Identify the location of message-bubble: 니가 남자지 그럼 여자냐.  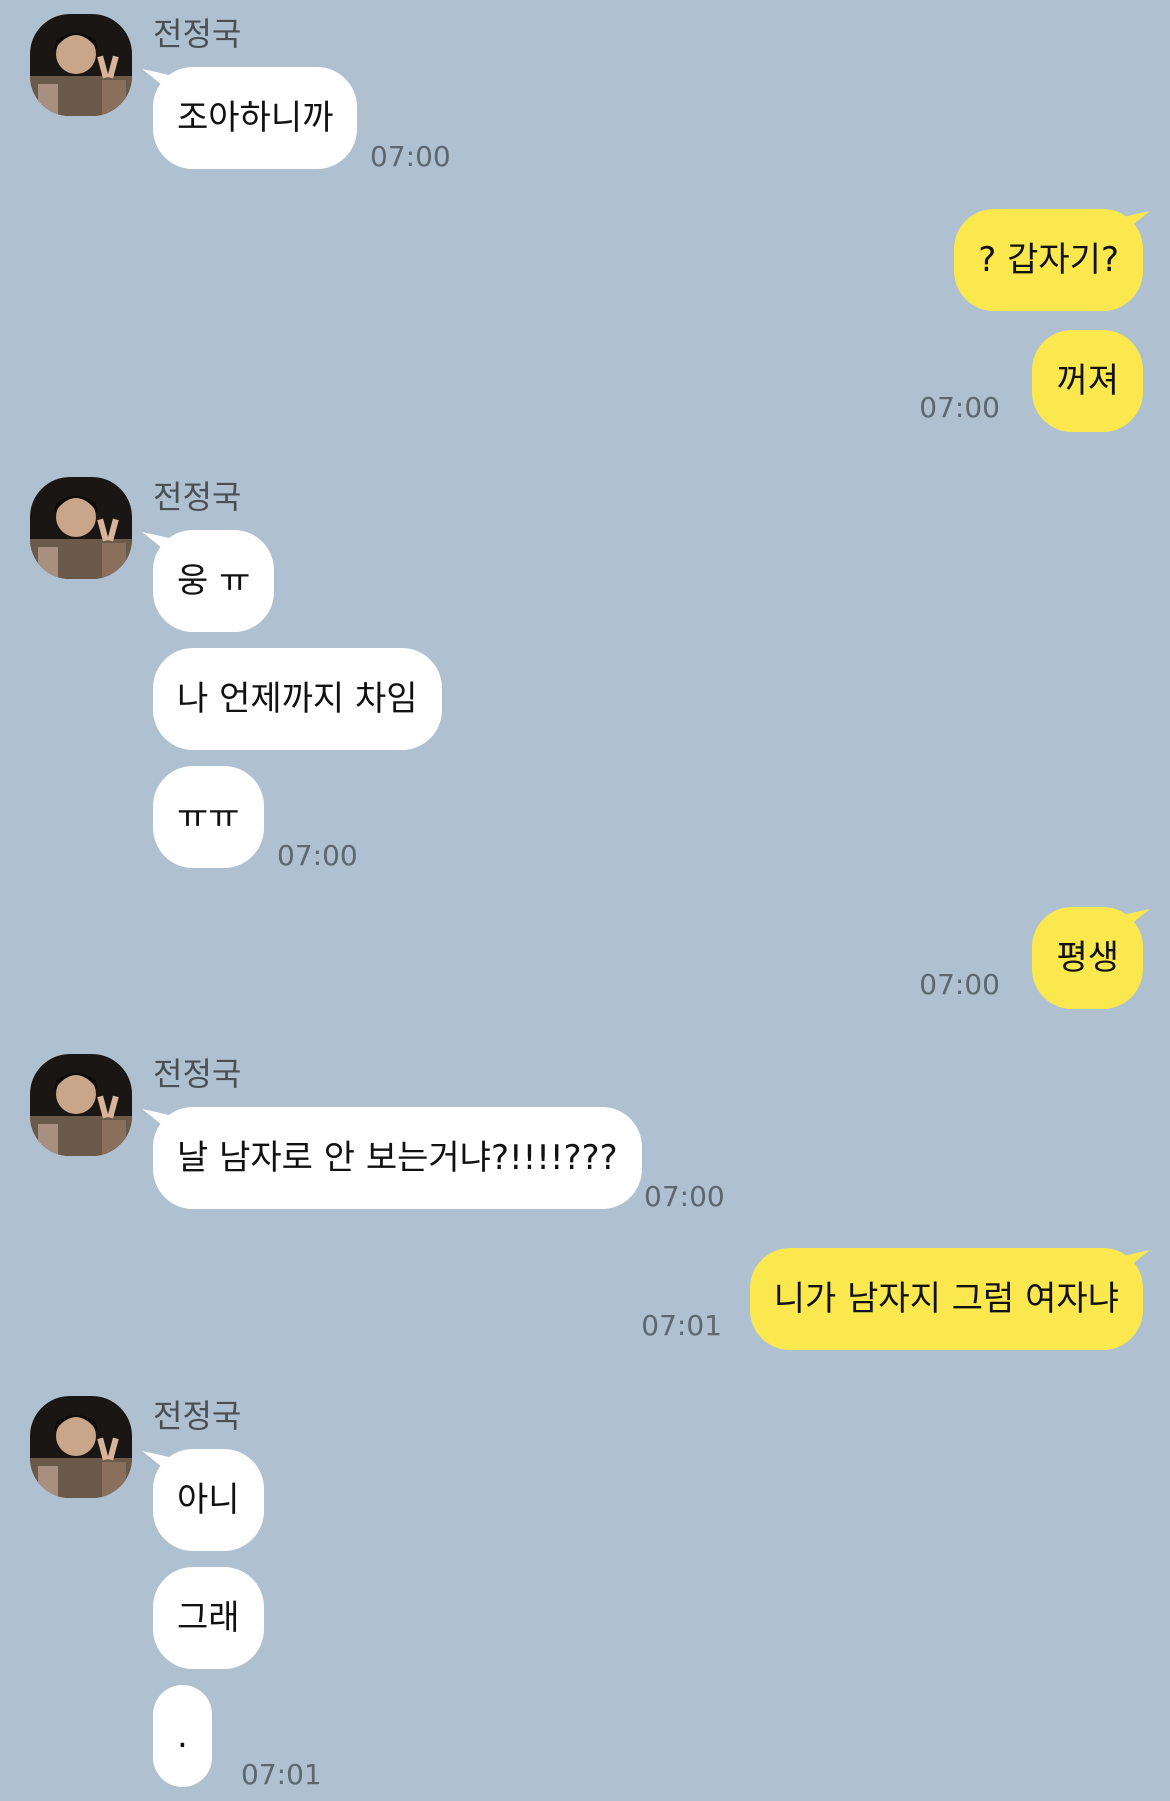
(946, 1299).